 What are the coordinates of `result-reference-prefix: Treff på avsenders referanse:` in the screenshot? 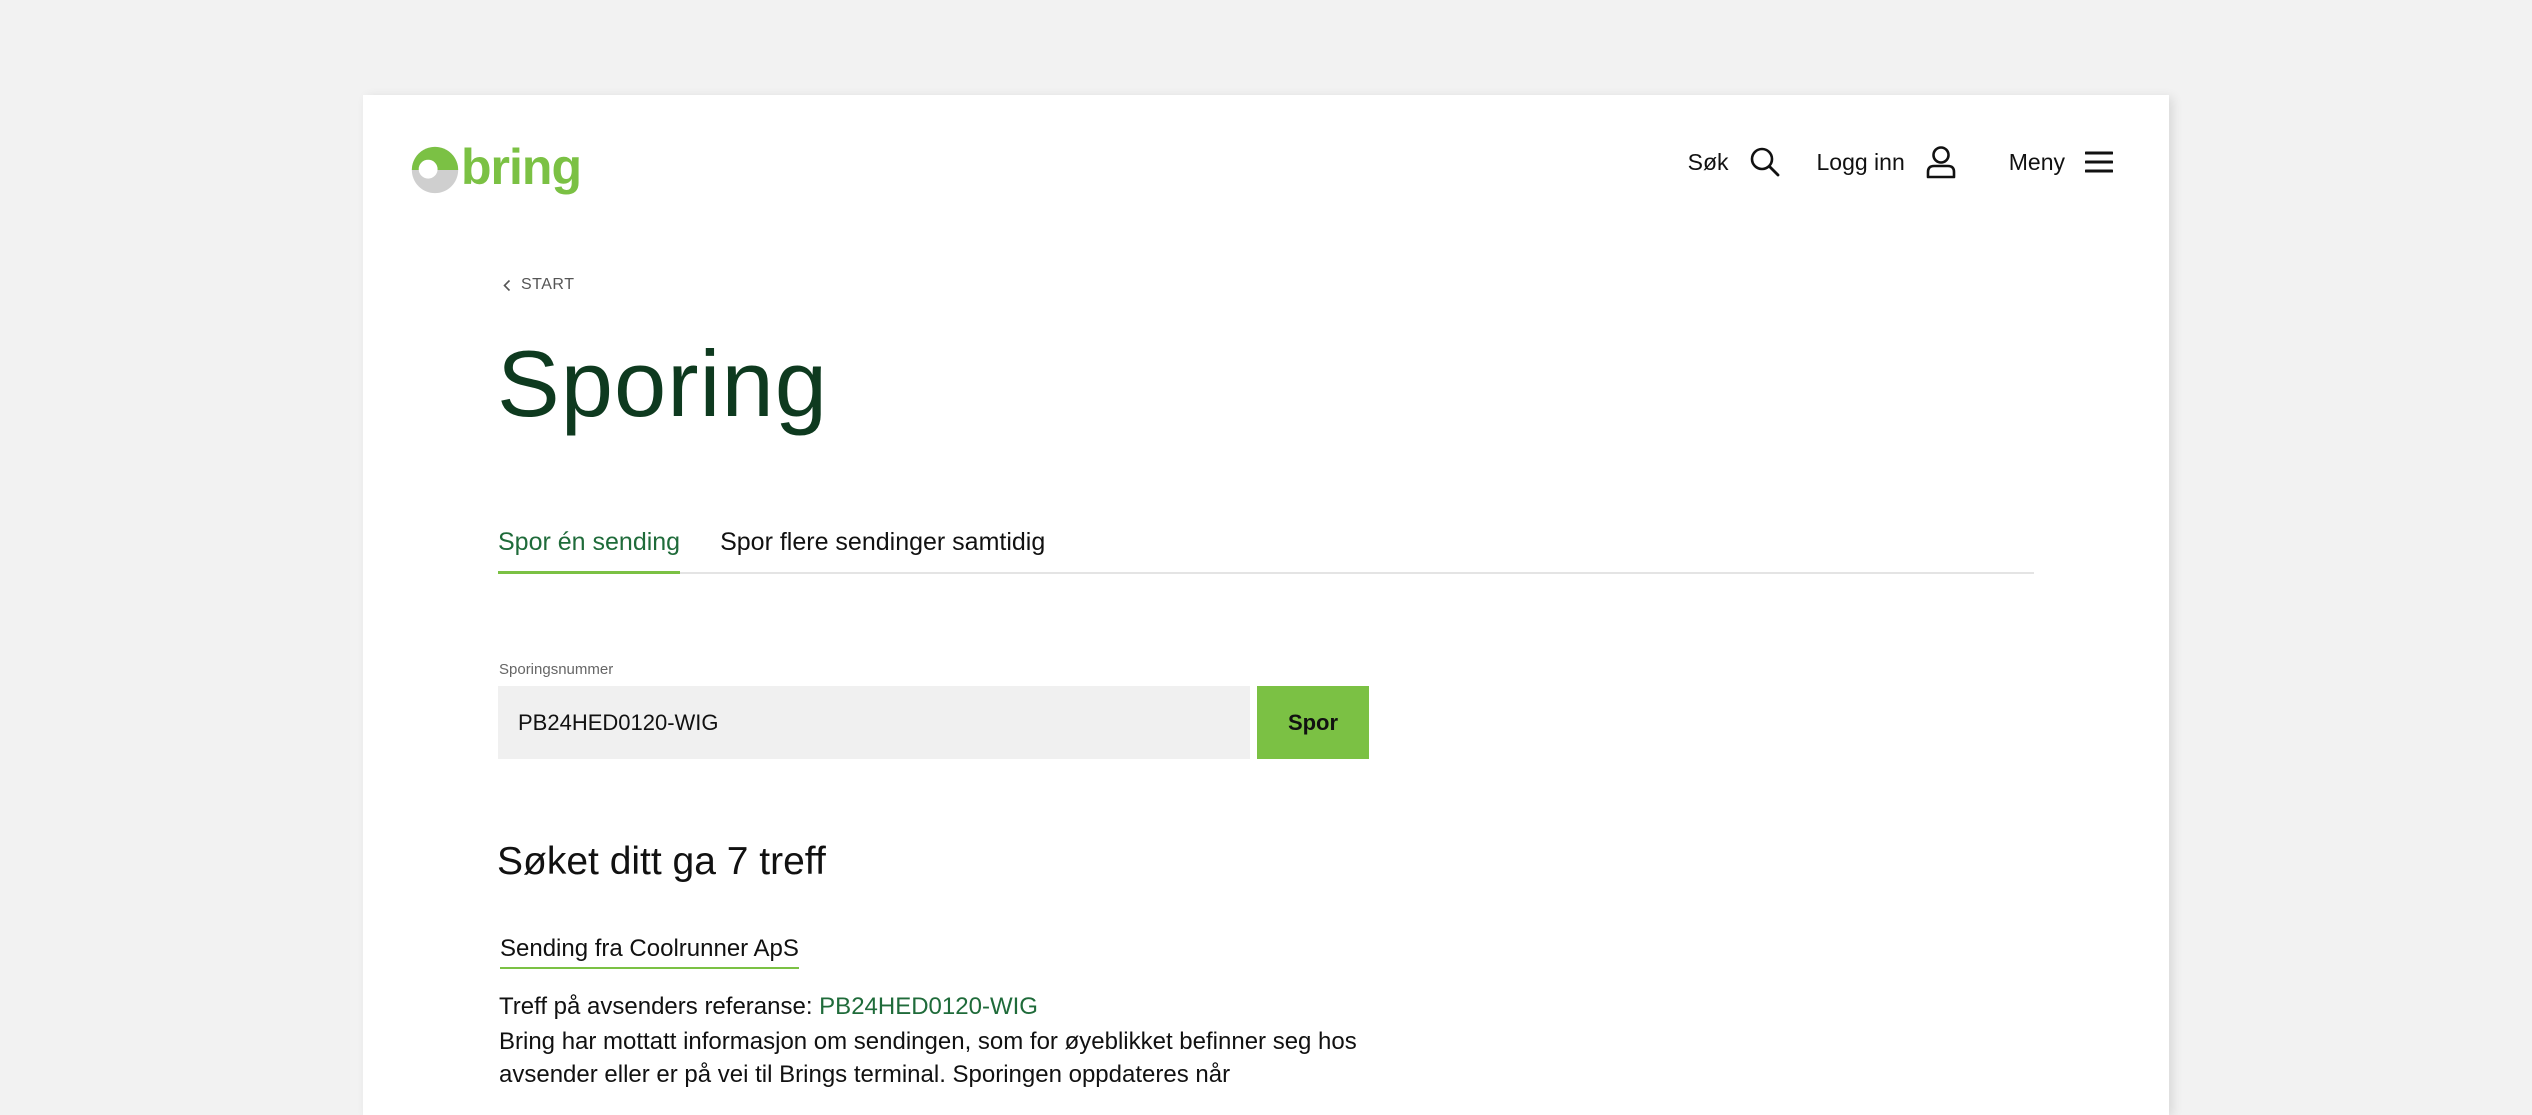 It's located at (659, 1006).